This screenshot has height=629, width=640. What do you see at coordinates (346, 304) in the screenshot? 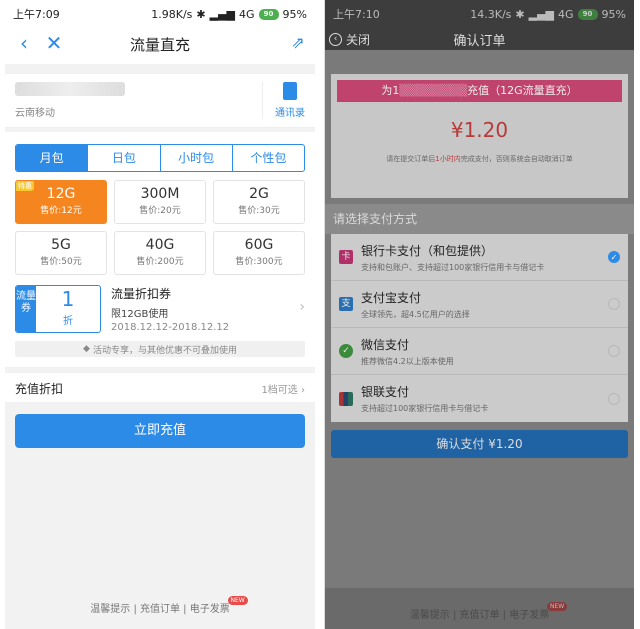
I see `alipay-icon: 支` at bounding box center [346, 304].